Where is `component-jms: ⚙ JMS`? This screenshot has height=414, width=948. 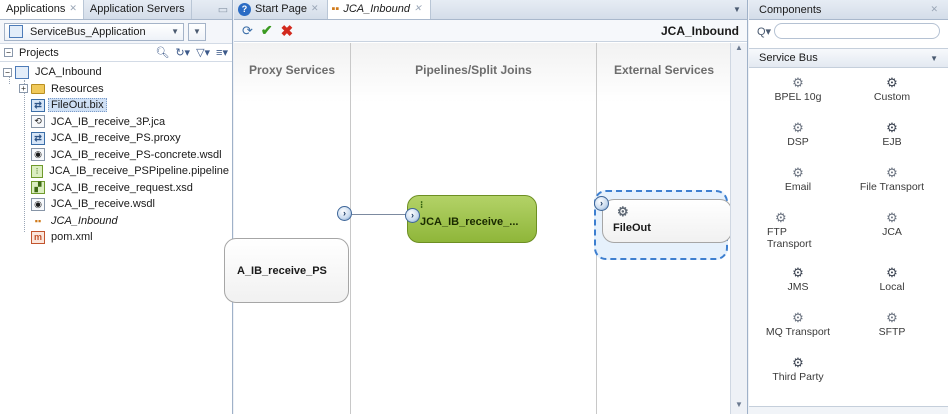
component-jms: ⚙ JMS is located at coordinates (798, 286).